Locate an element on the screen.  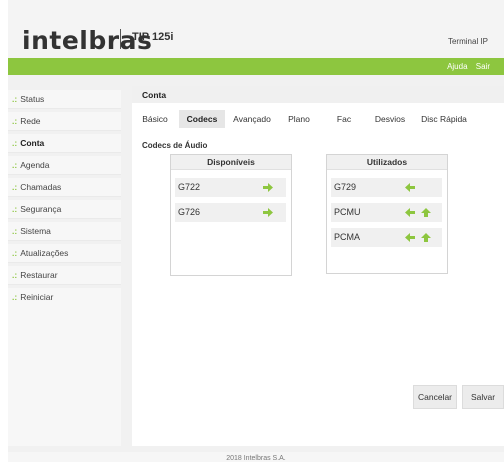
sidebar-item-chamadas: .: Chamadas is located at coordinates (64, 187).